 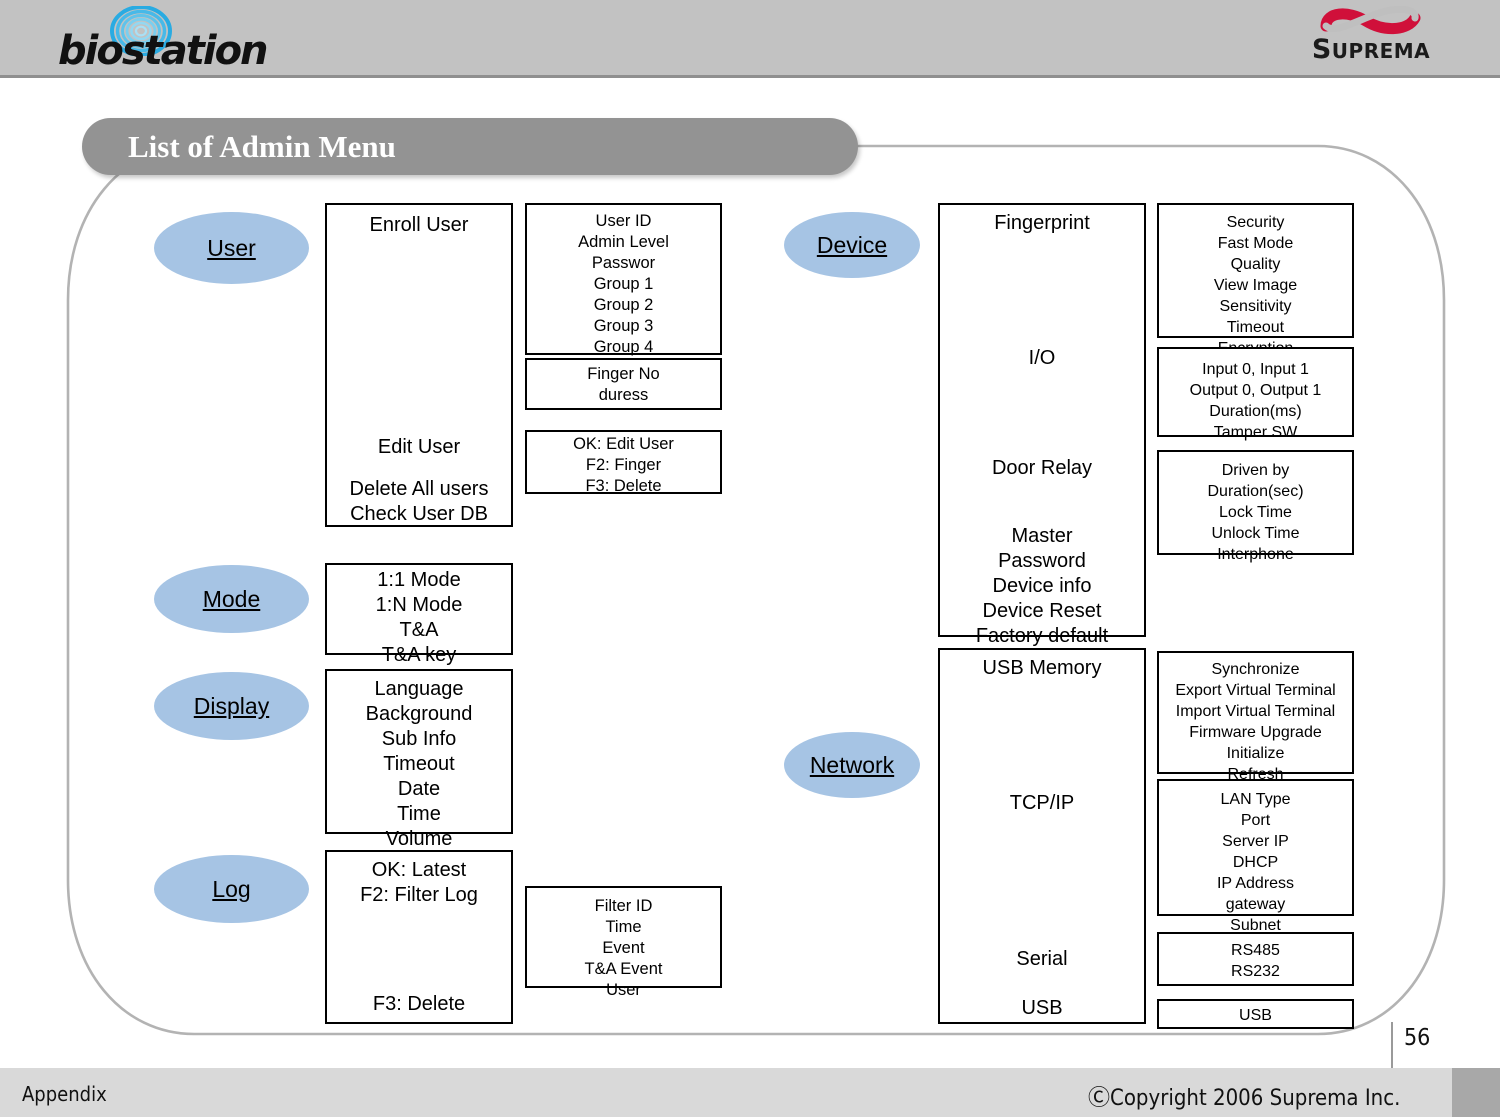 What do you see at coordinates (1042, 668) in the screenshot?
I see `network-menu-usb-memory: USB Memory` at bounding box center [1042, 668].